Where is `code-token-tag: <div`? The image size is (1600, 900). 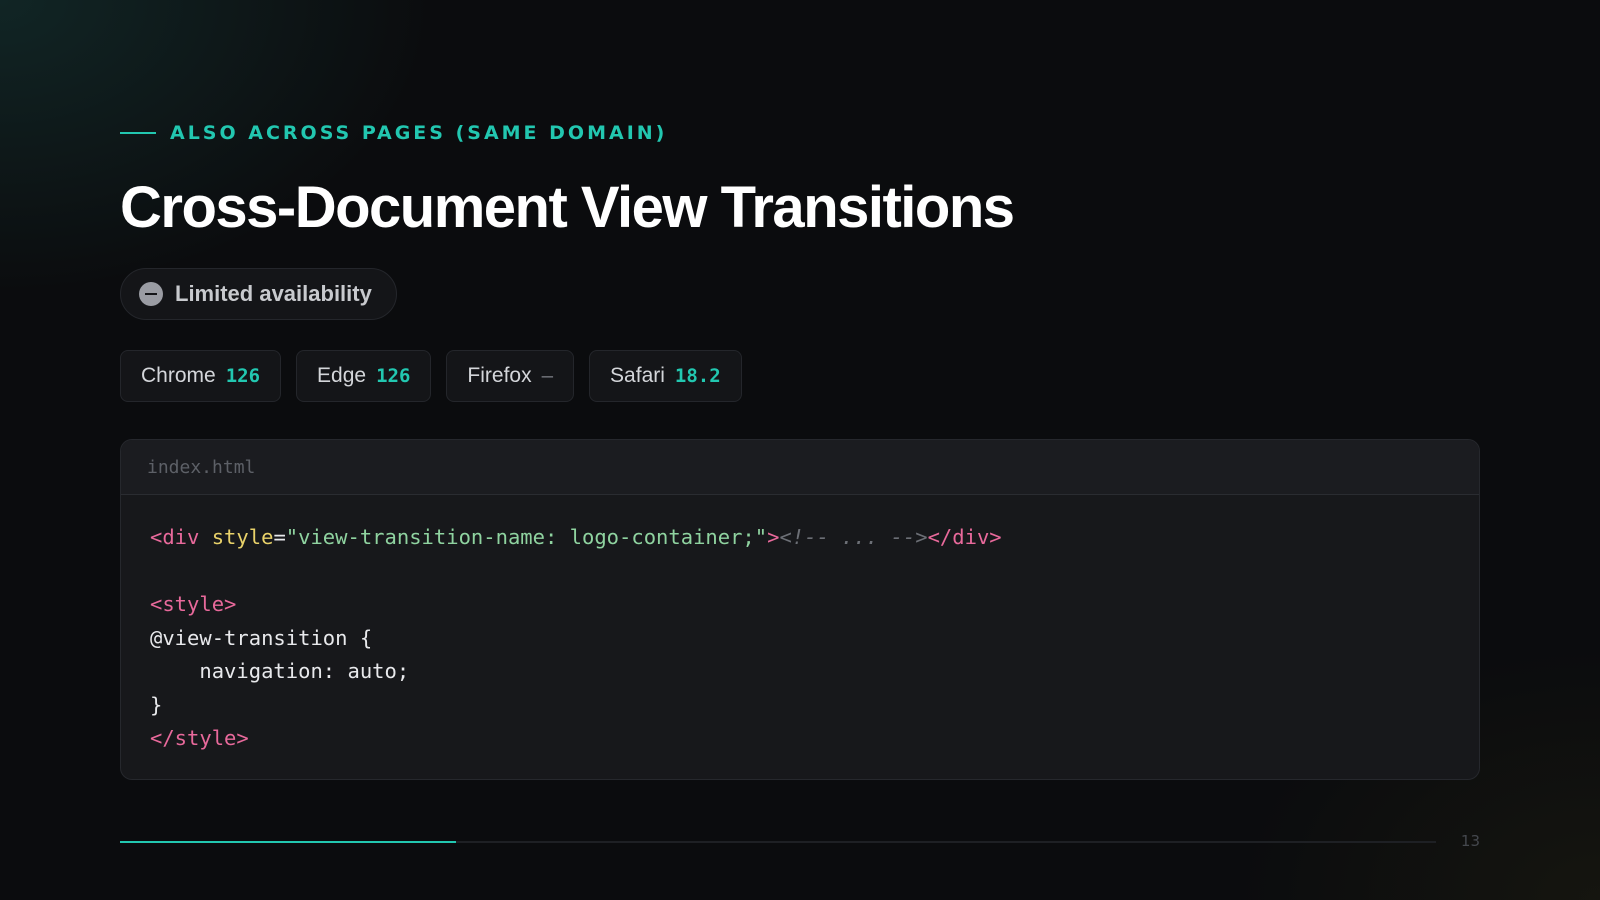
code-token-tag: <div is located at coordinates (175, 537).